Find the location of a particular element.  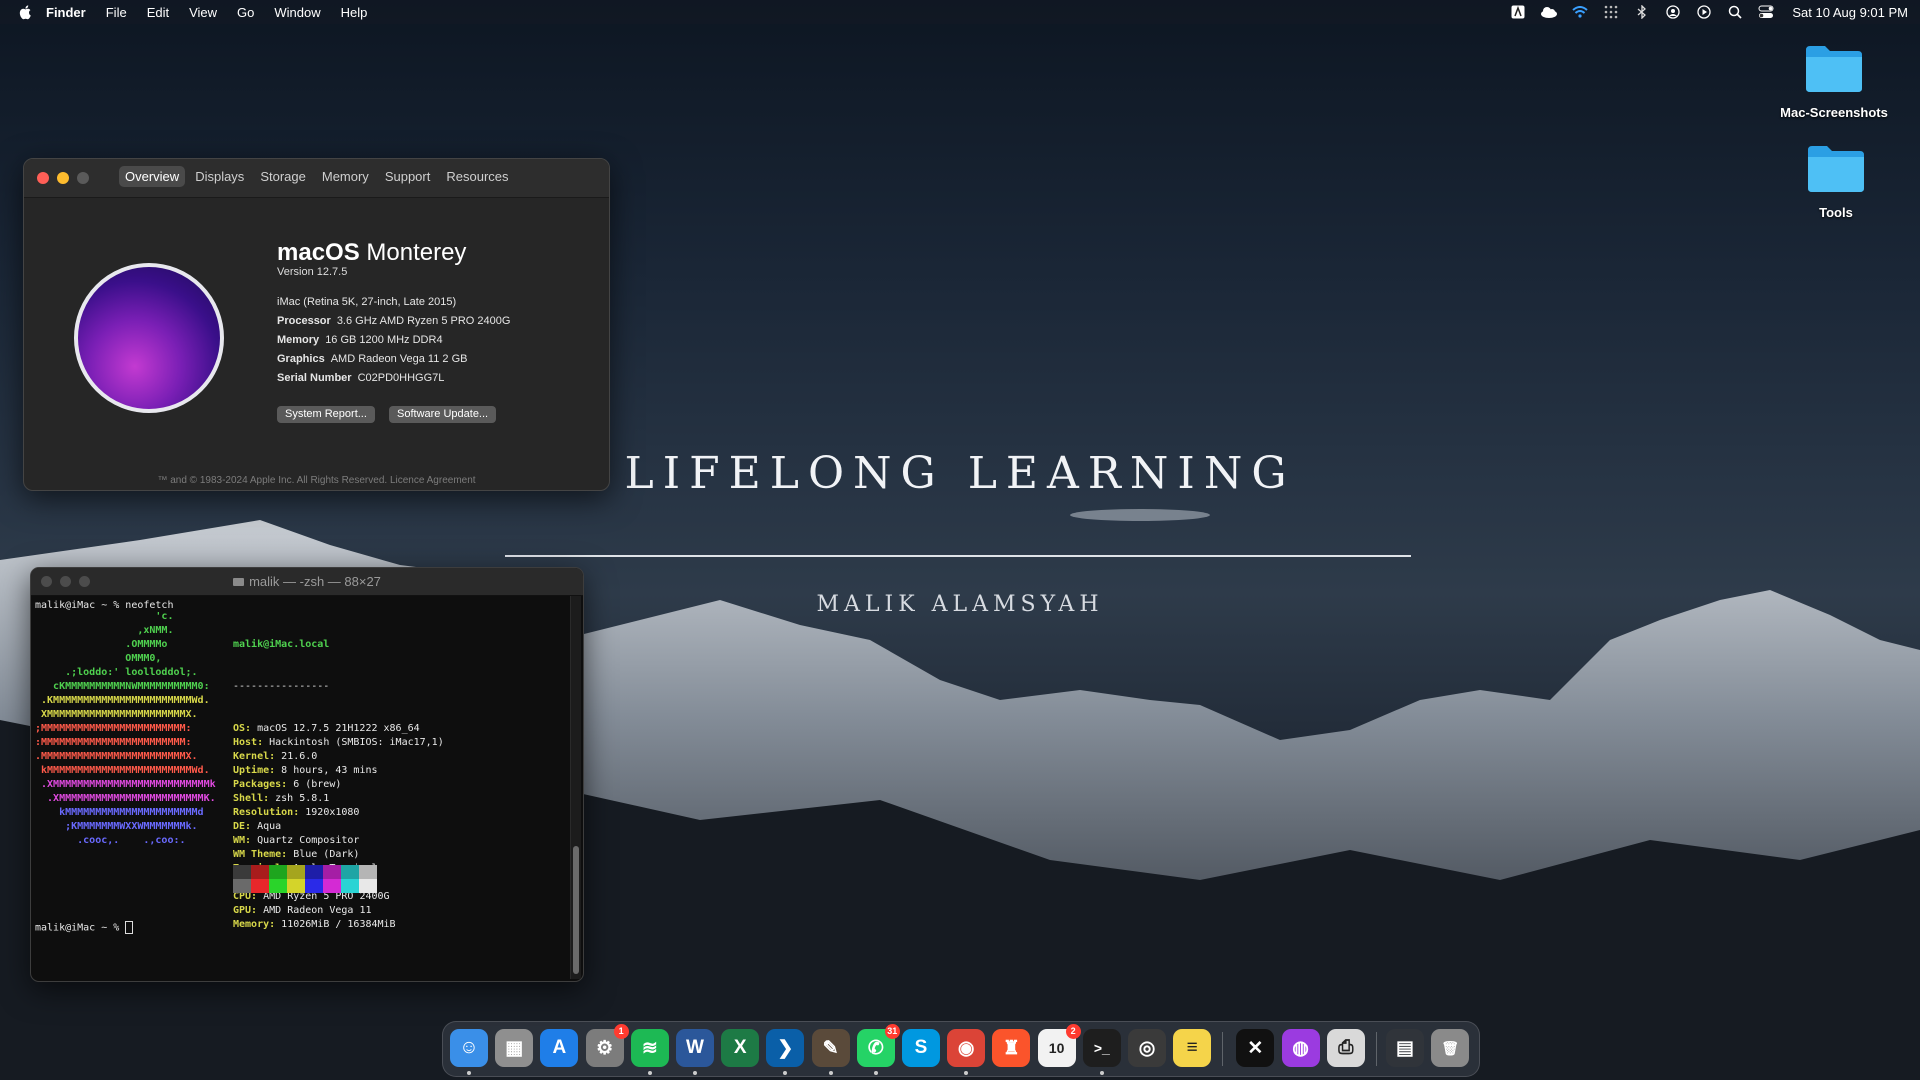

info-row: Resolution: 1920x1080 is located at coordinates (338, 813).